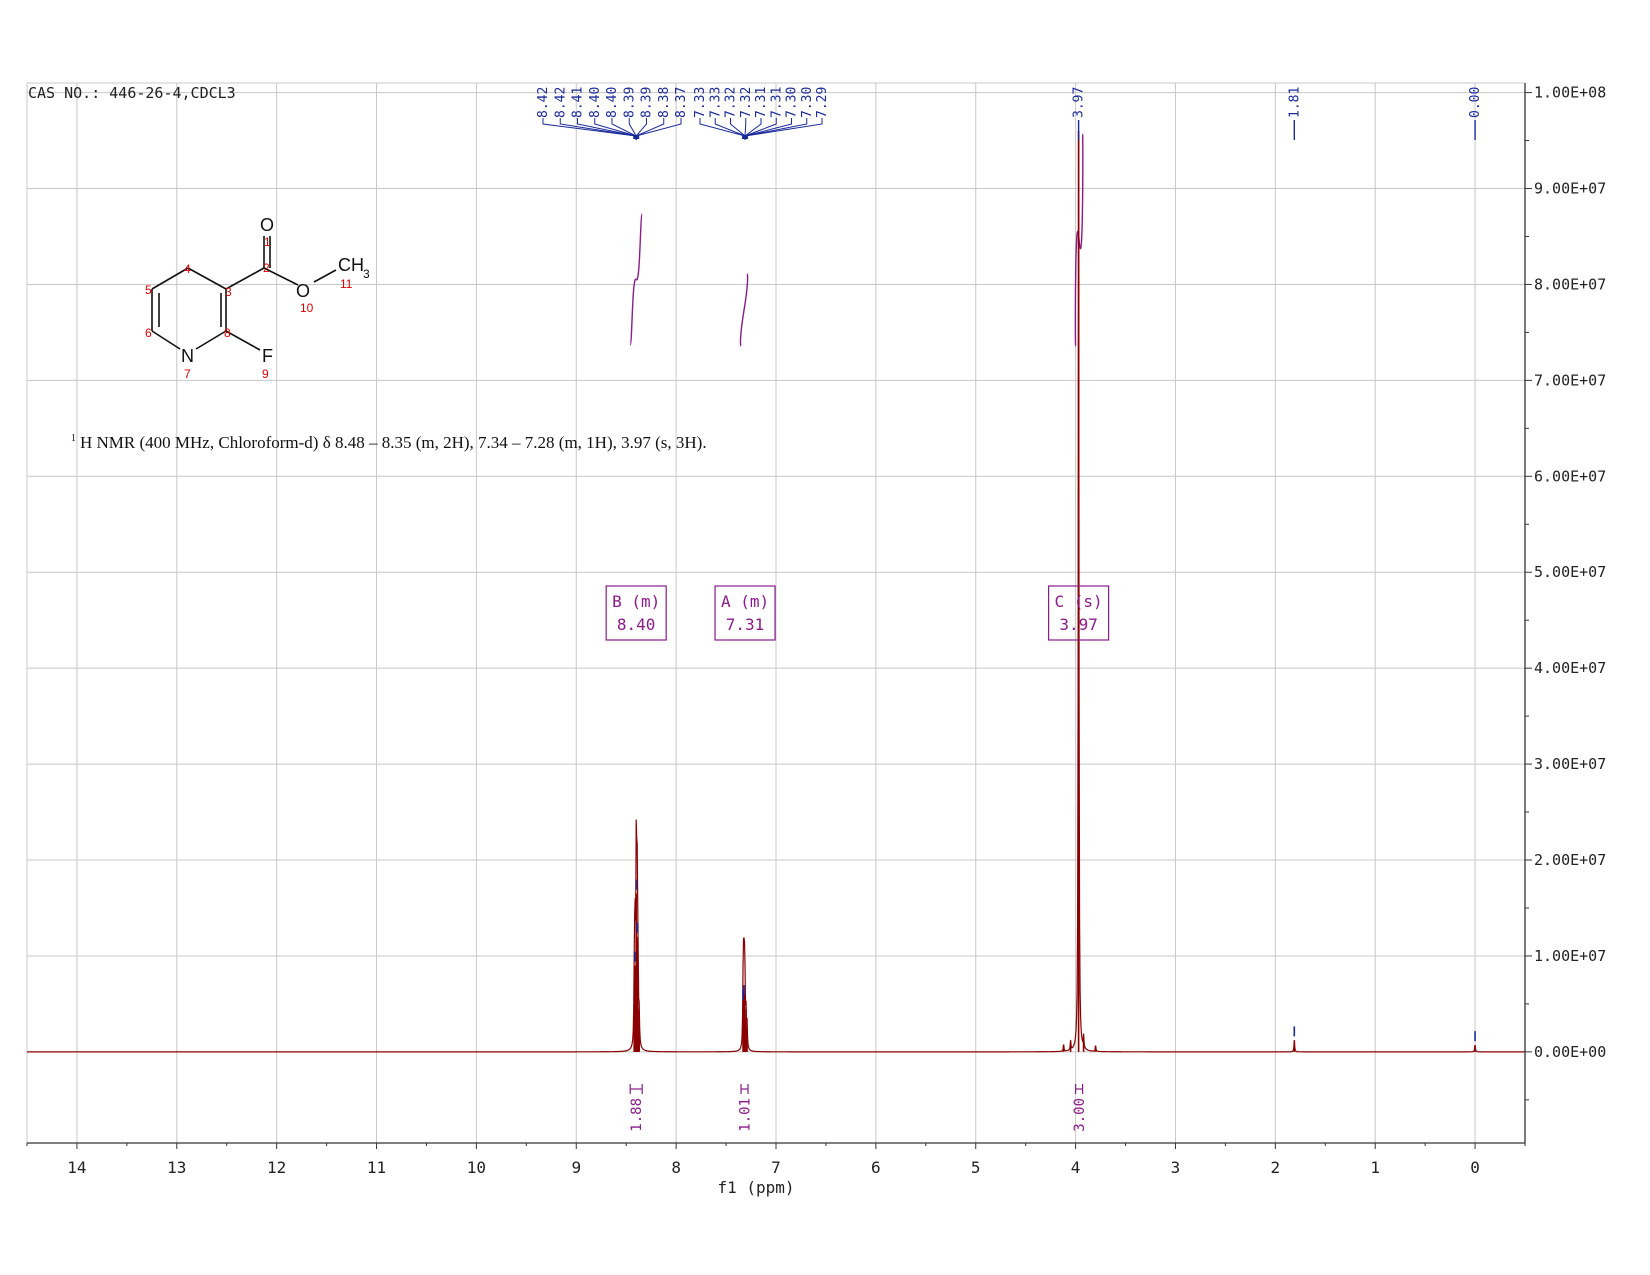 The height and width of the screenshot is (1275, 1650). I want to click on peak-group-a-label-5: 7.31, so click(776, 102).